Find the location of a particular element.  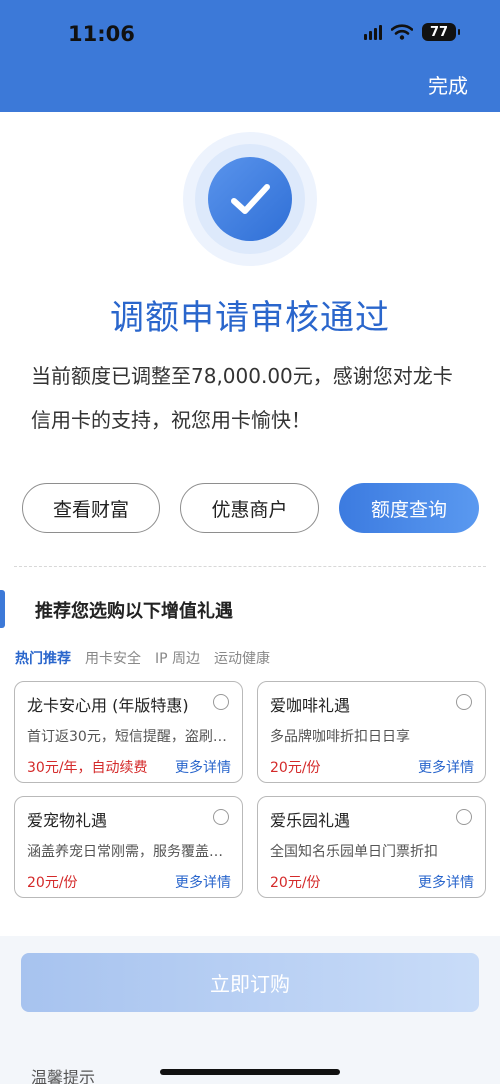

credit-limit-query-button: 额度查询 is located at coordinates (409, 508).